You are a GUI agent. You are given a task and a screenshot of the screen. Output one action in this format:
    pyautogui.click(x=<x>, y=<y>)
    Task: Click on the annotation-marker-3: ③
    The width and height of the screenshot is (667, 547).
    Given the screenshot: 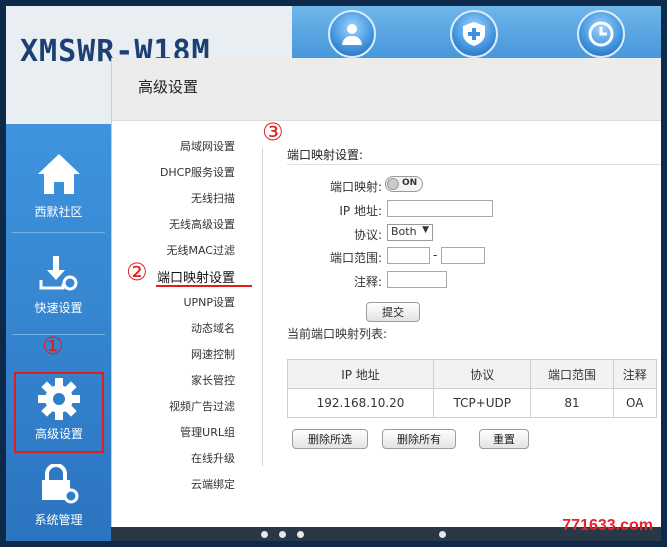 What is the action you would take?
    pyautogui.click(x=273, y=132)
    